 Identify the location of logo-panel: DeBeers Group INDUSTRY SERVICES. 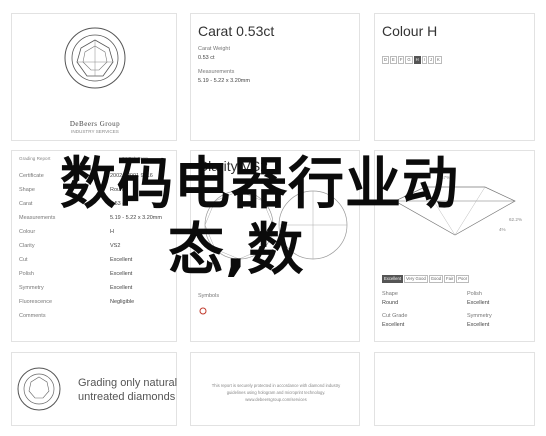
(94, 77).